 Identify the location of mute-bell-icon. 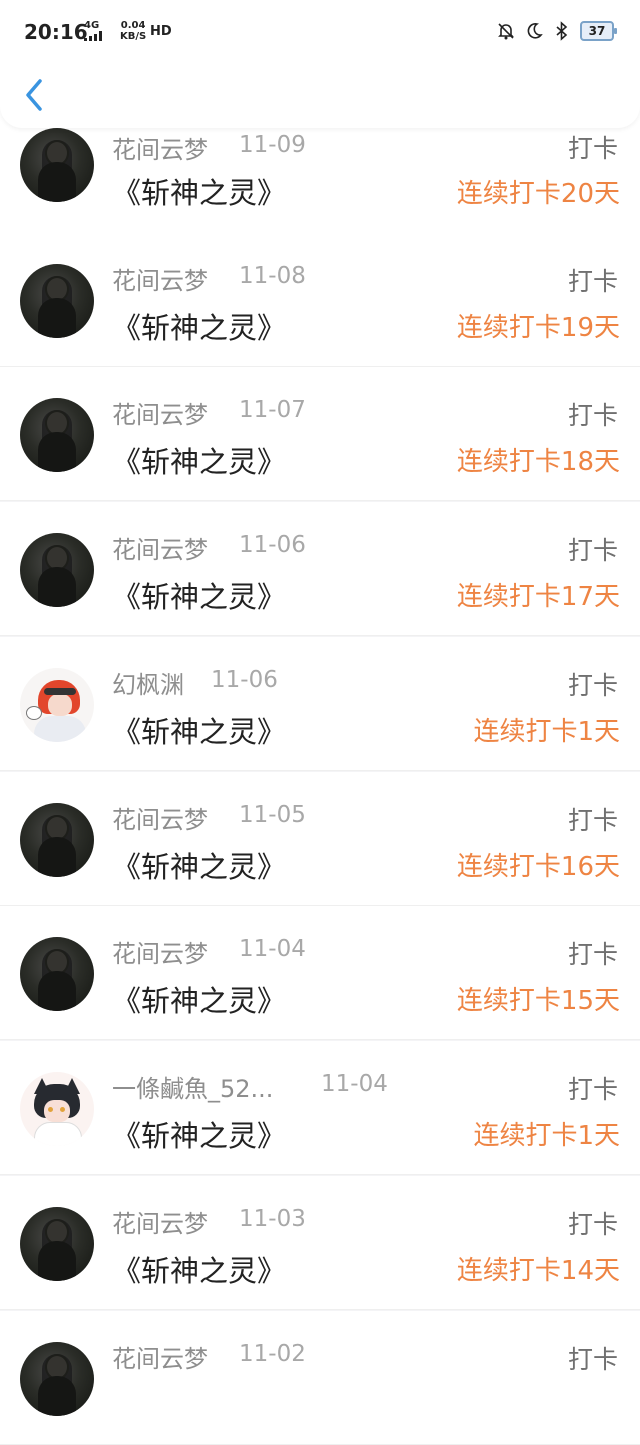
(506, 31).